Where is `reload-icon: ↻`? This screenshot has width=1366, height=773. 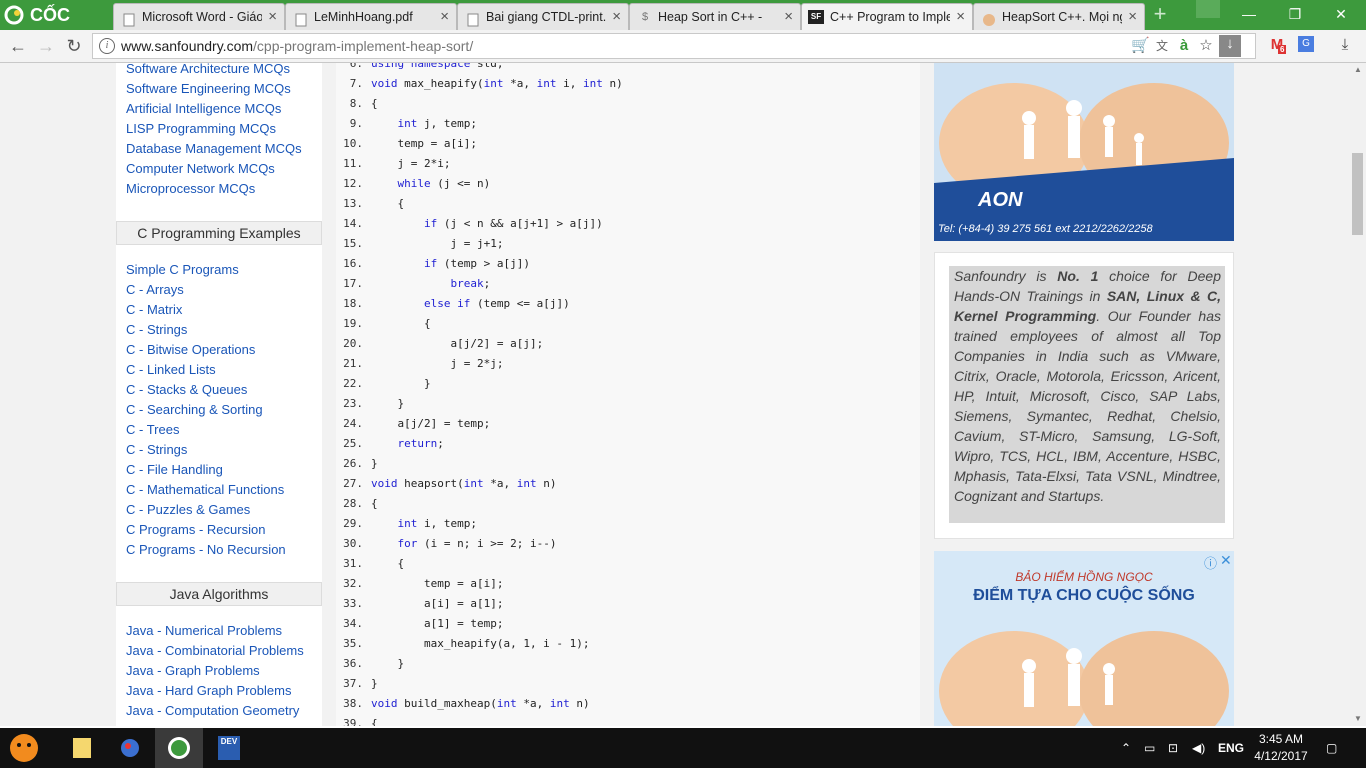
reload-icon: ↻ is located at coordinates (74, 46).